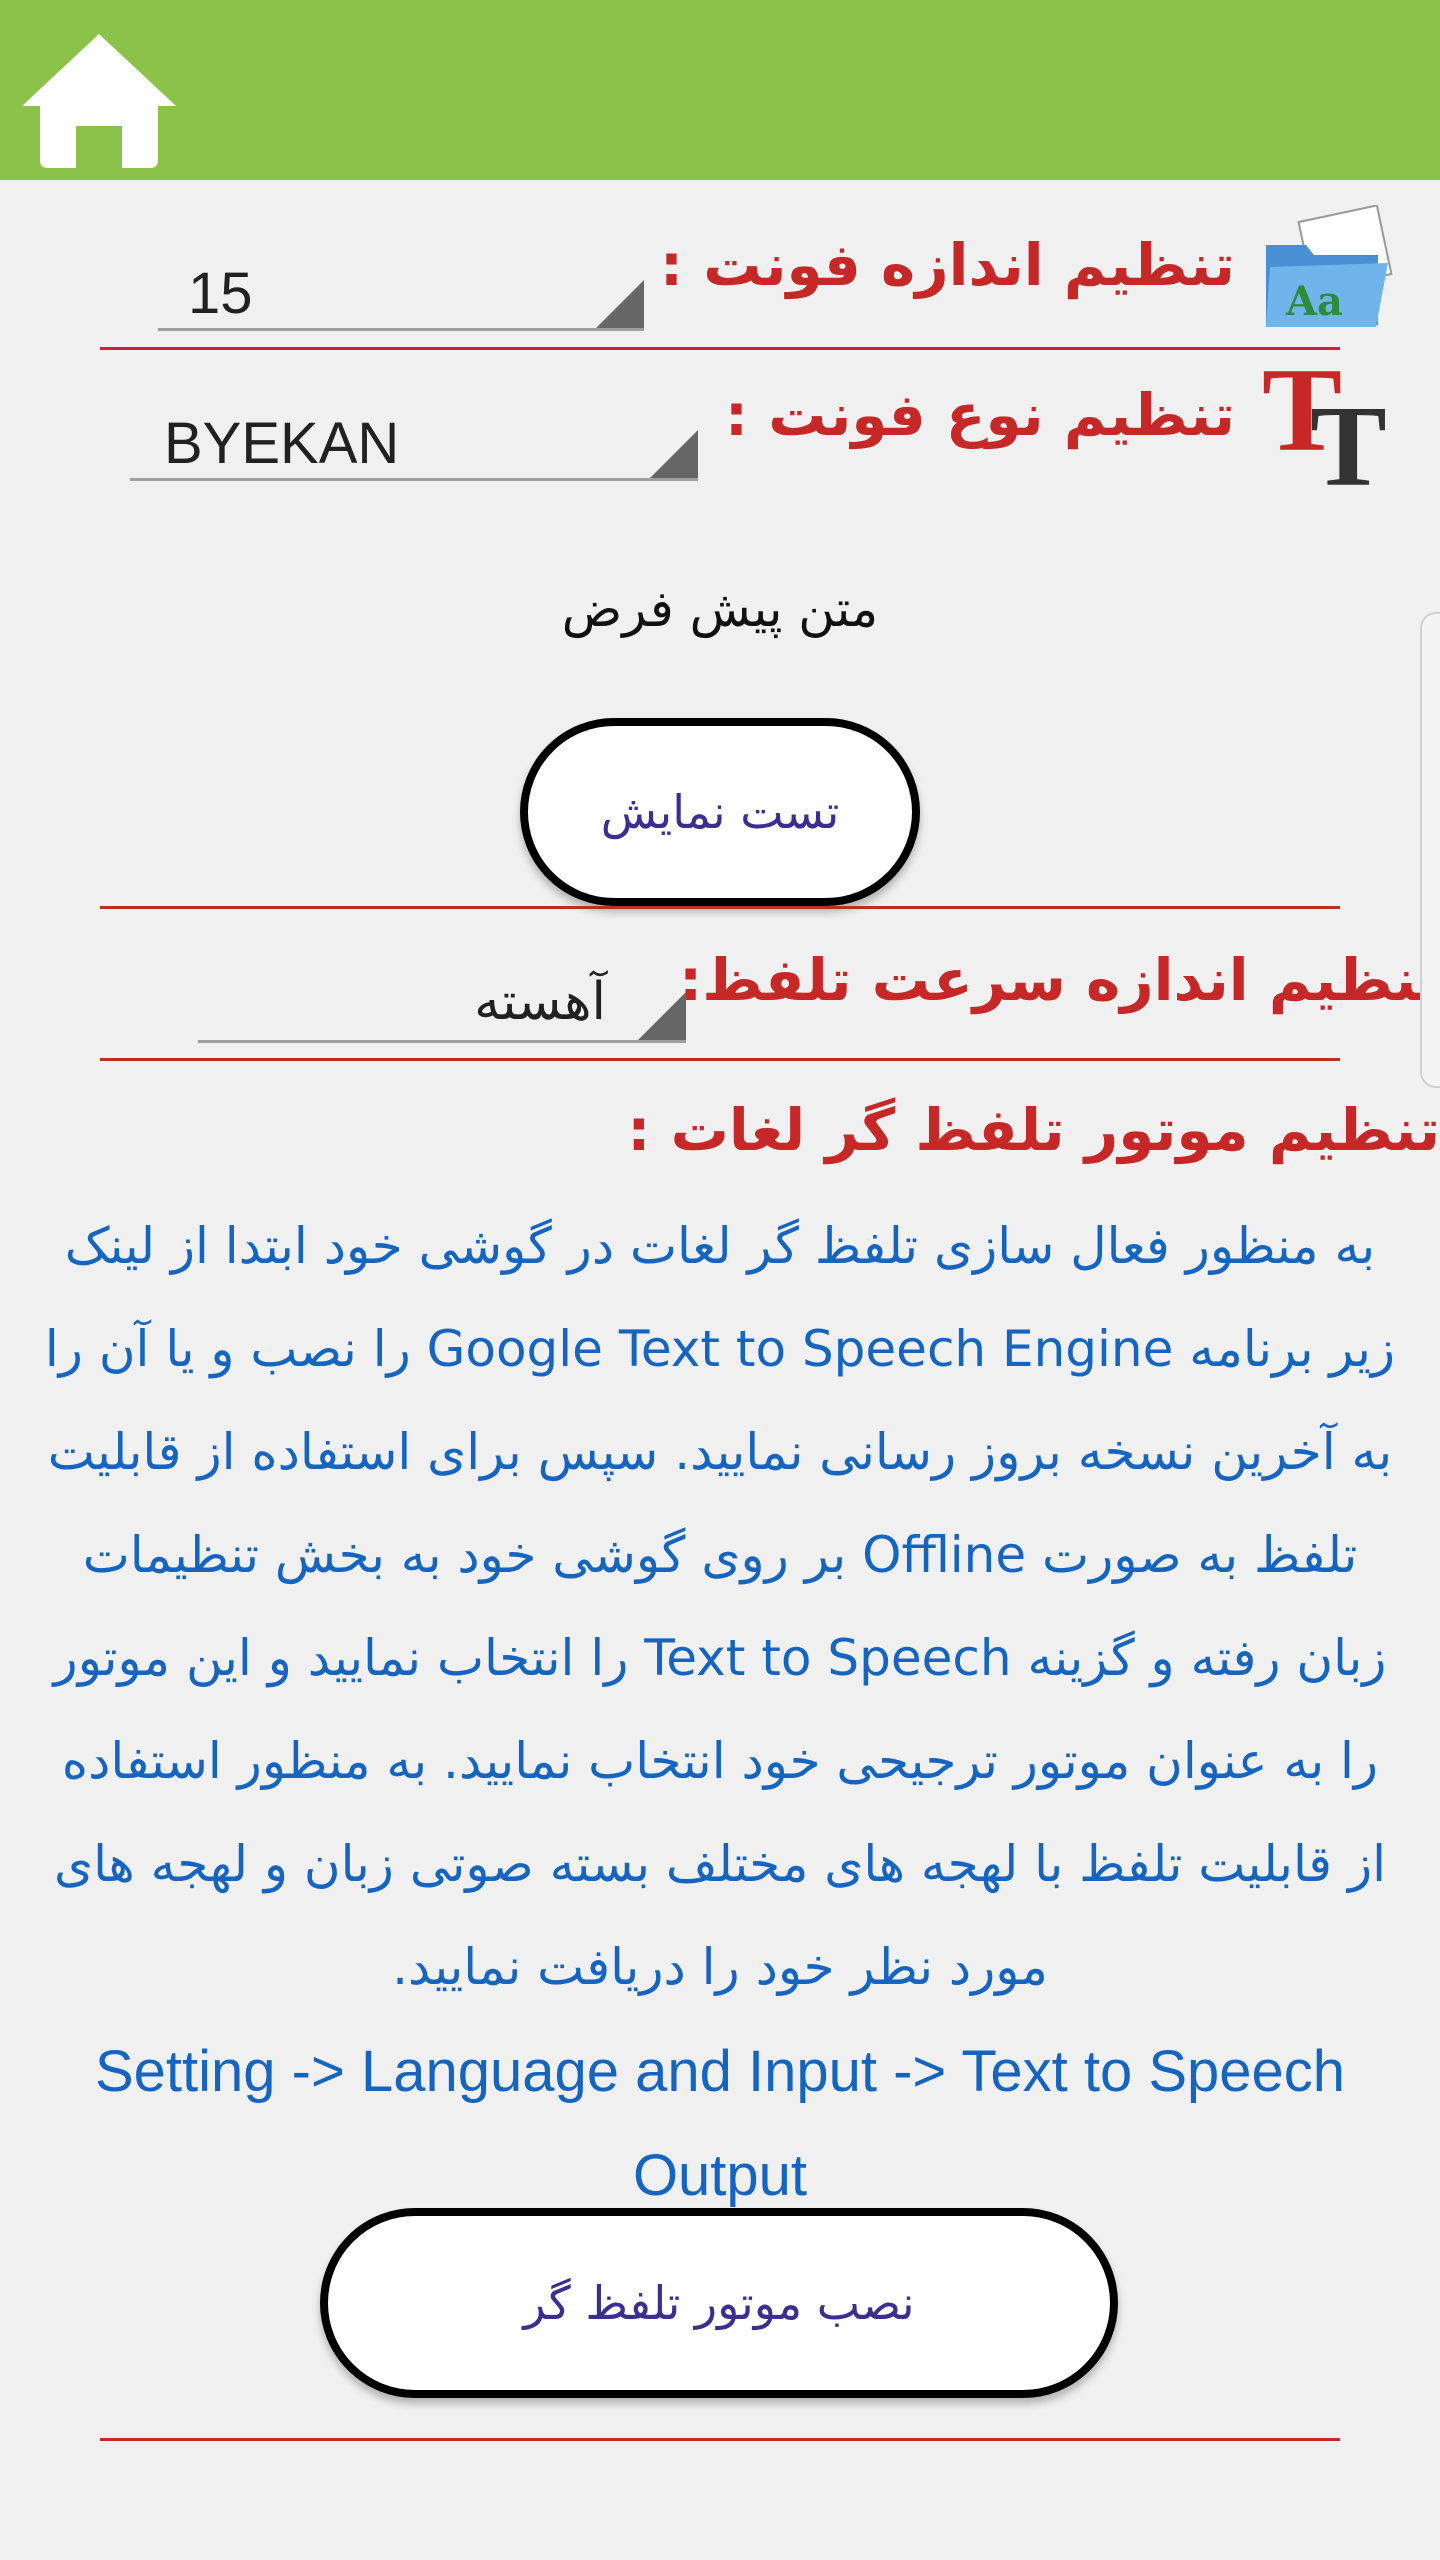 The height and width of the screenshot is (2560, 1440). I want to click on font-size-spinner: 15, so click(401, 289).